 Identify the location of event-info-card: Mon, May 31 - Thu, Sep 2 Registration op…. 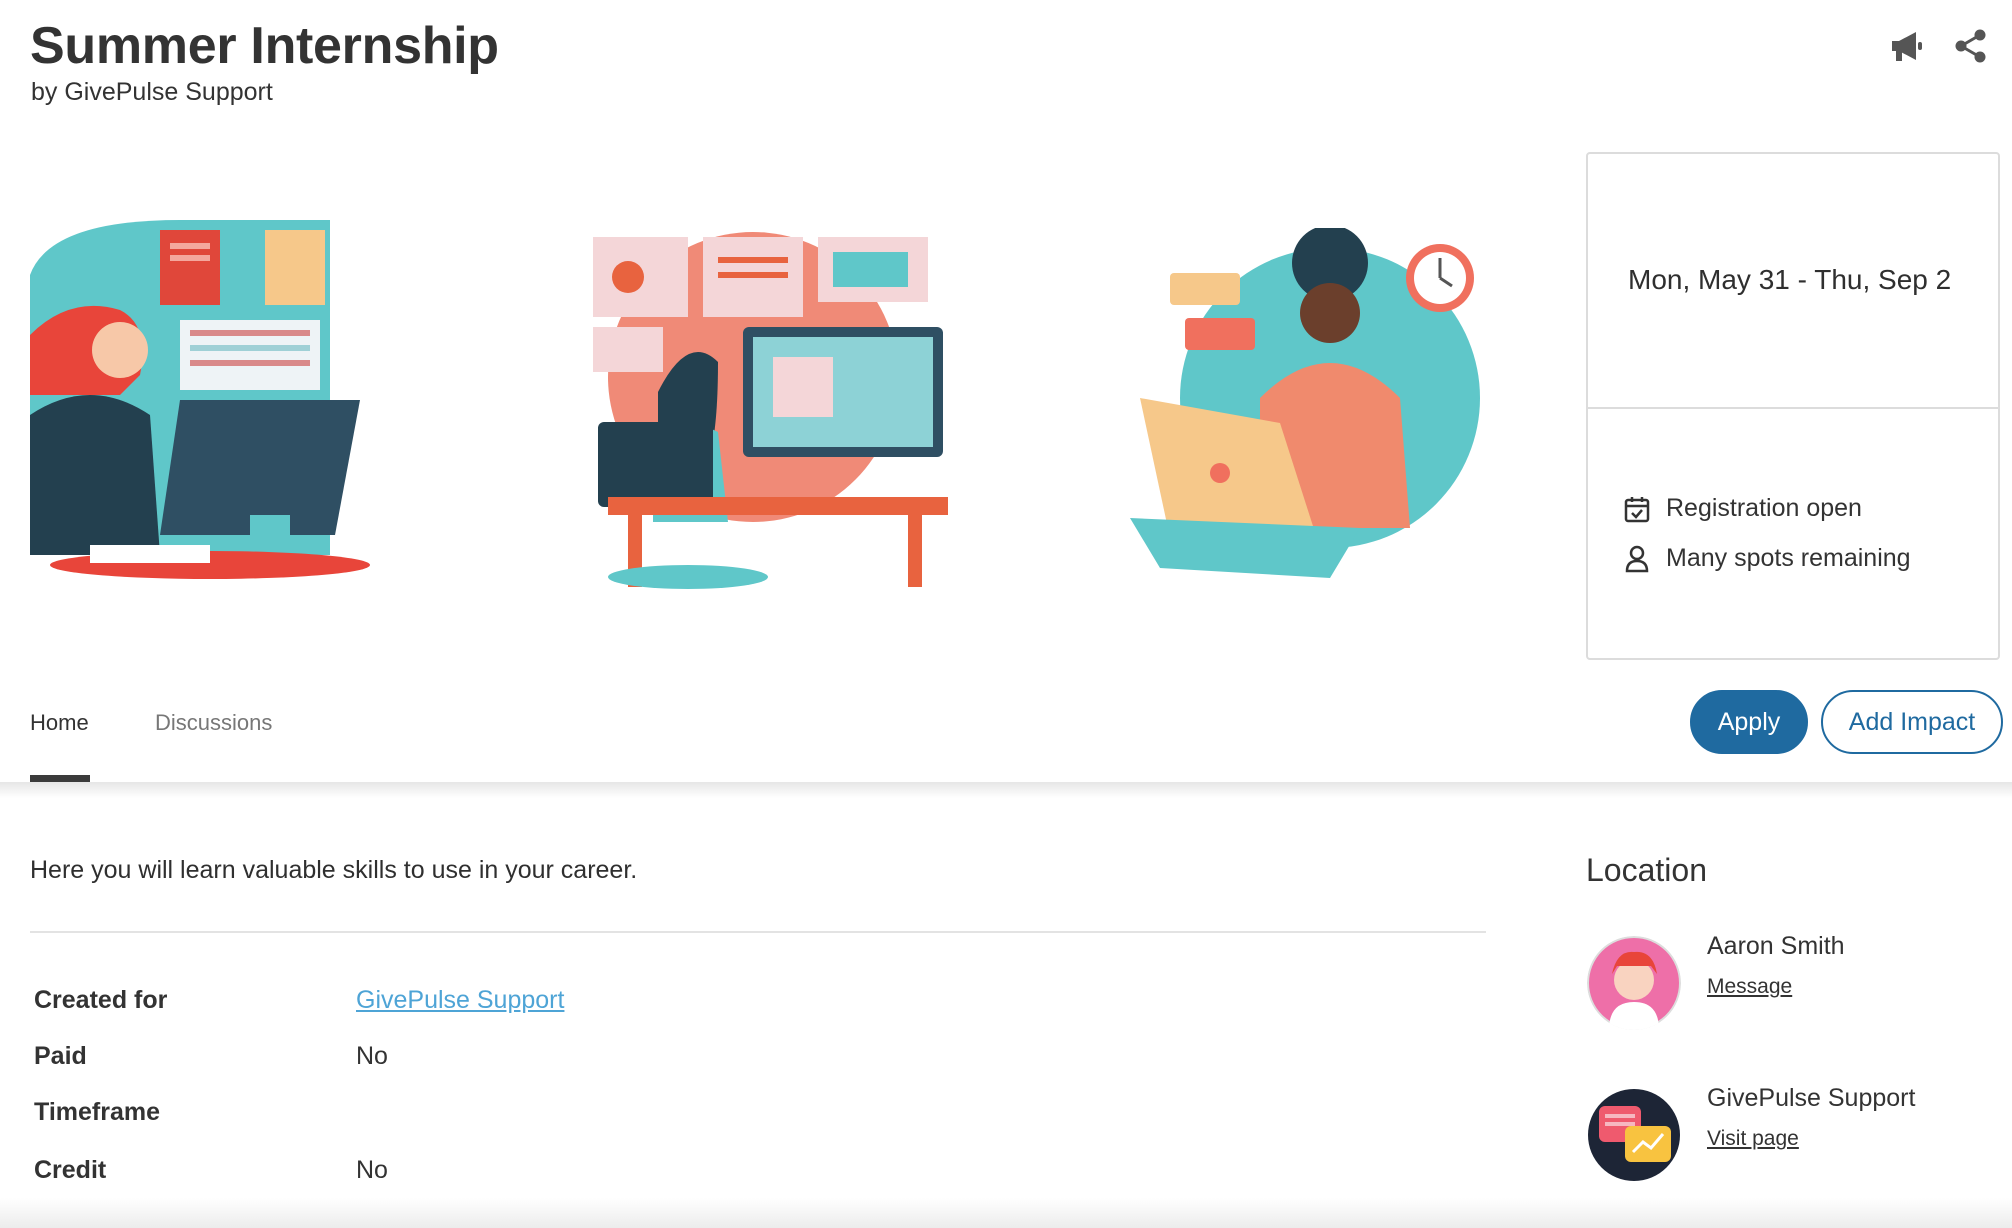
(1793, 406).